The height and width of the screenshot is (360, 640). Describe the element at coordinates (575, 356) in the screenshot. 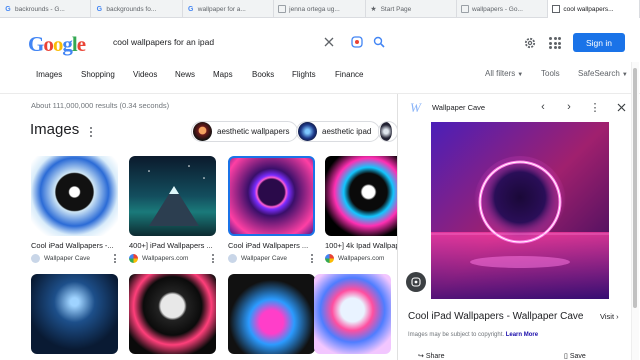

I see `save-button: ▯ Save` at that location.